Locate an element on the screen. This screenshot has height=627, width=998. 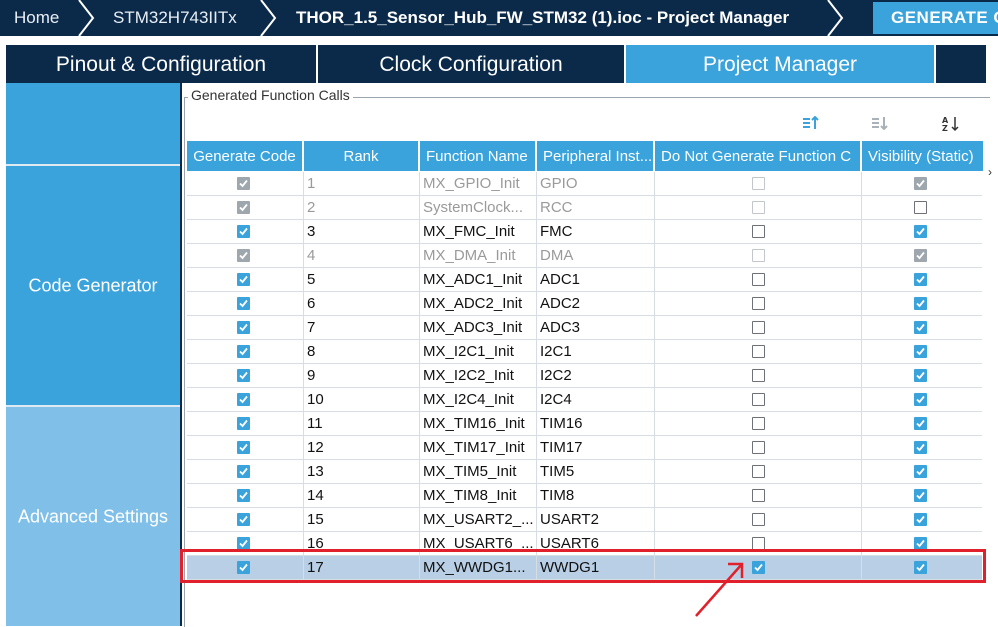
breadcrumb-device: STM32H743IITx is located at coordinates (175, 18).